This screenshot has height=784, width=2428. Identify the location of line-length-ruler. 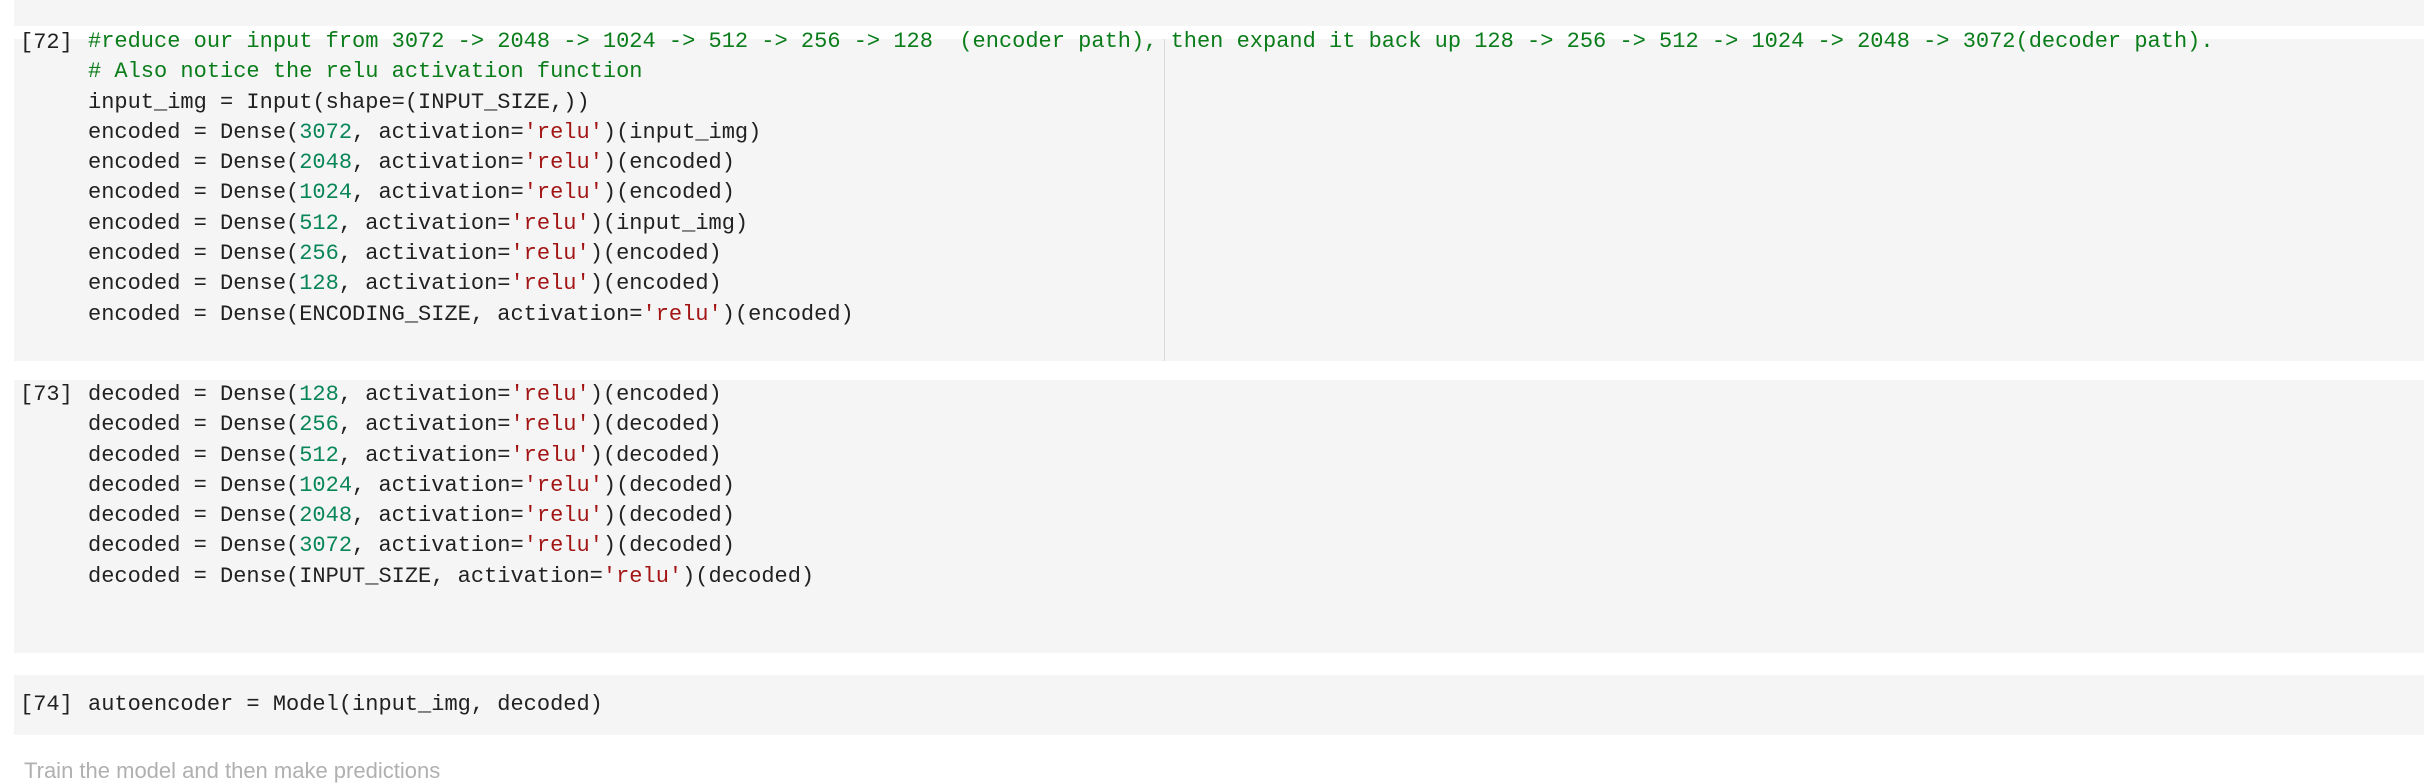
(1164, 200).